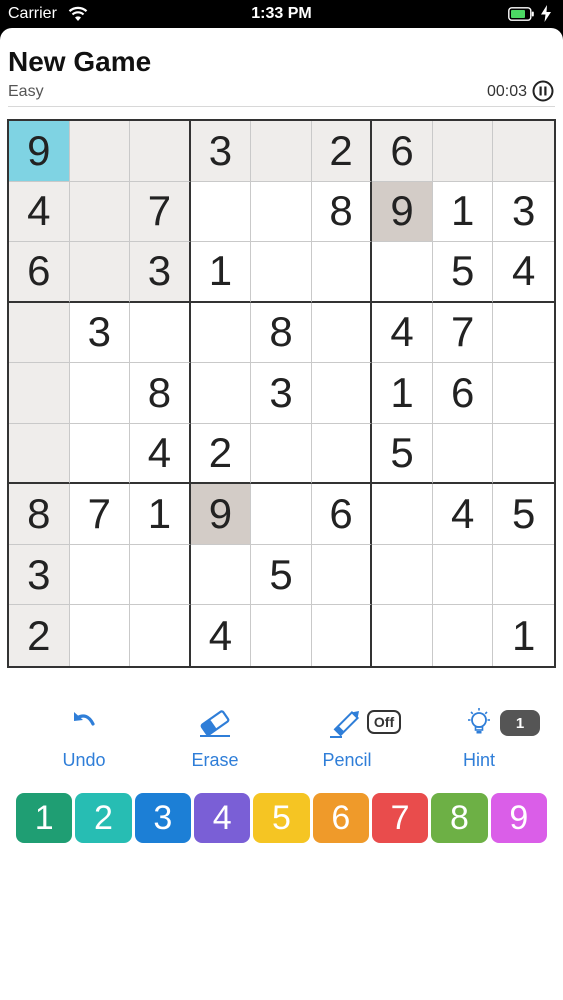 This screenshot has height=1000, width=563. Describe the element at coordinates (162, 818) in the screenshot. I see `number-key-3: 3` at that location.